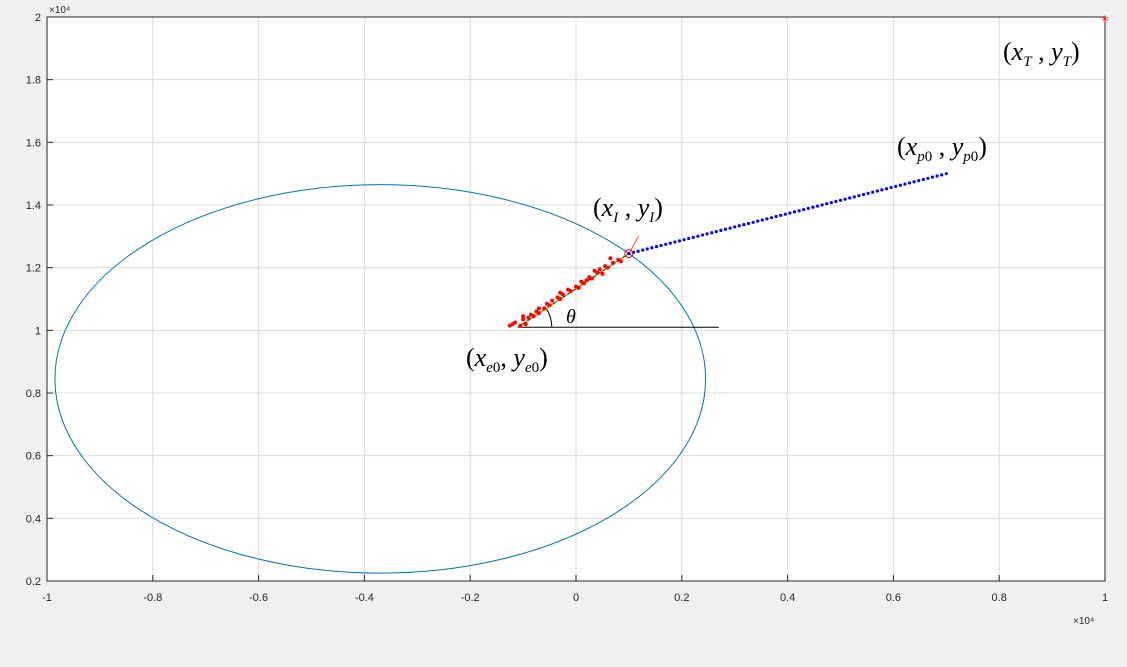  What do you see at coordinates (1105, 598) in the screenshot?
I see `x-tick-label: 1` at bounding box center [1105, 598].